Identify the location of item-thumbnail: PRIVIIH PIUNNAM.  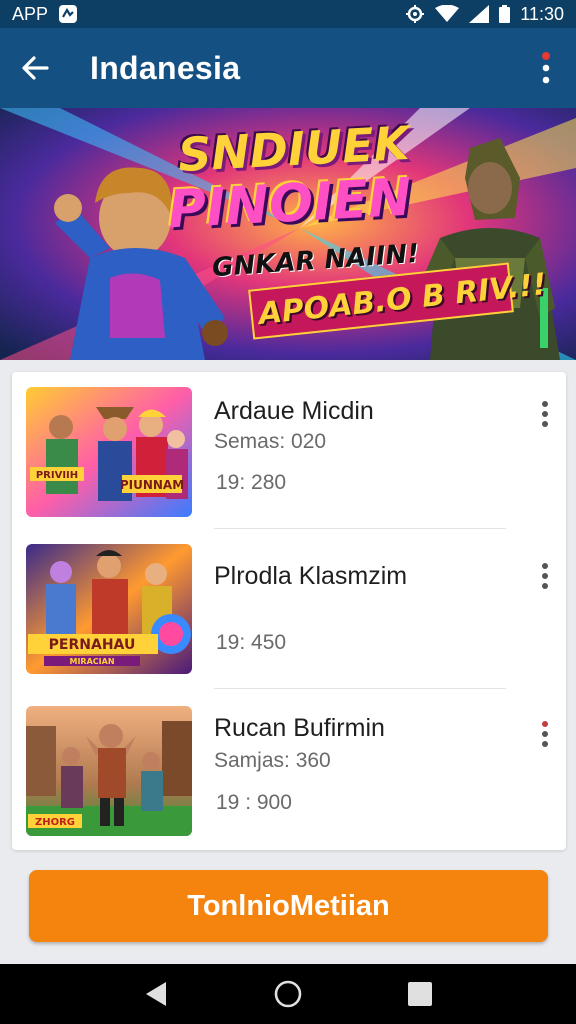
(109, 452).